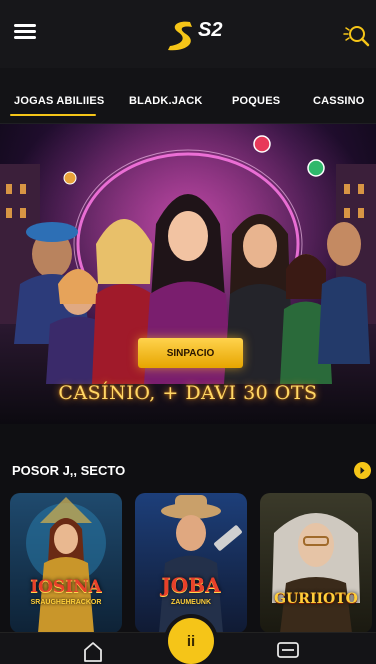  What do you see at coordinates (53, 115) in the screenshot?
I see `active-tab-indicator` at bounding box center [53, 115].